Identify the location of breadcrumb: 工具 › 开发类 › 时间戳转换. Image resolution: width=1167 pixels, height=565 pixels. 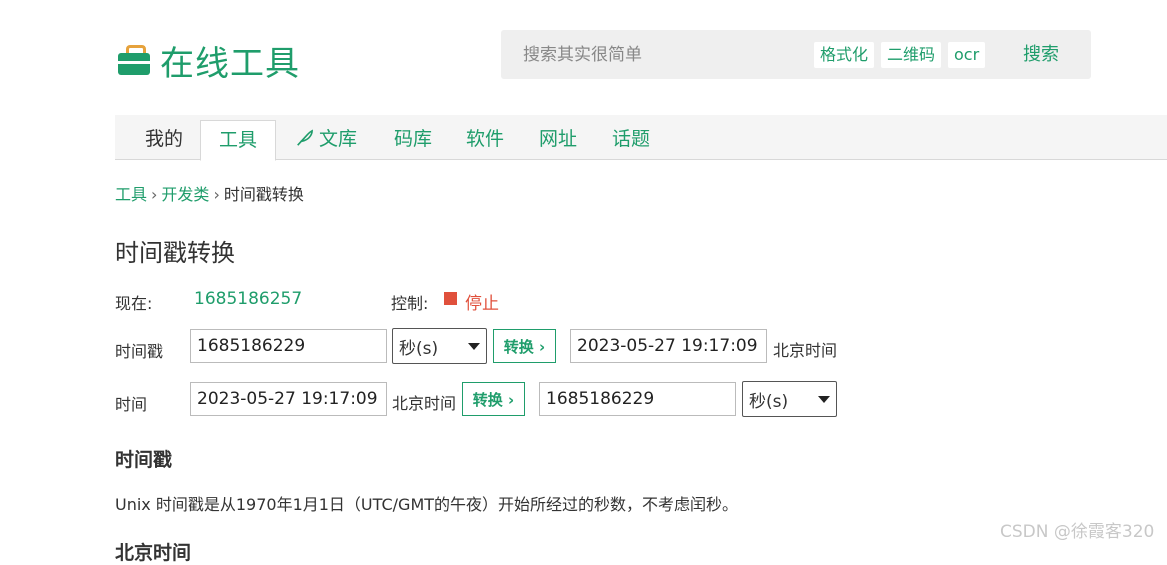
(209, 193).